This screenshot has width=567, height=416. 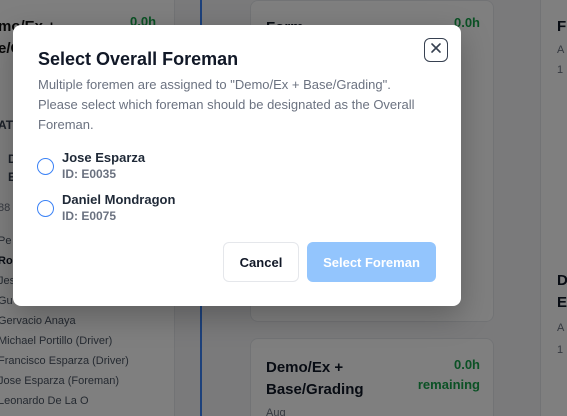 I want to click on close-button, so click(x=436, y=50).